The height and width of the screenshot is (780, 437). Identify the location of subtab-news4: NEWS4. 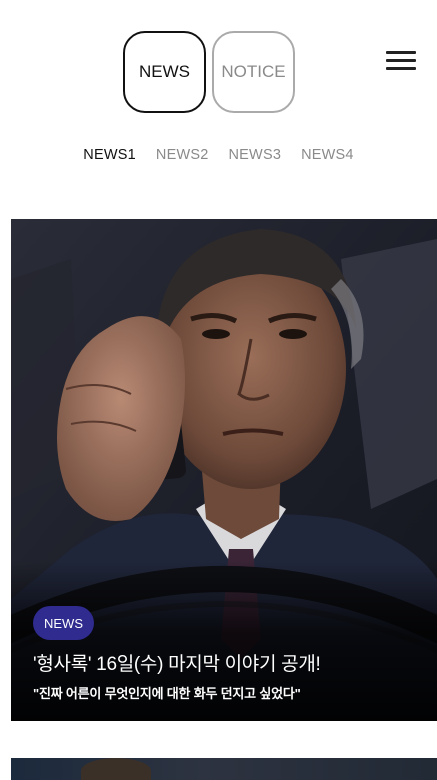
(327, 155).